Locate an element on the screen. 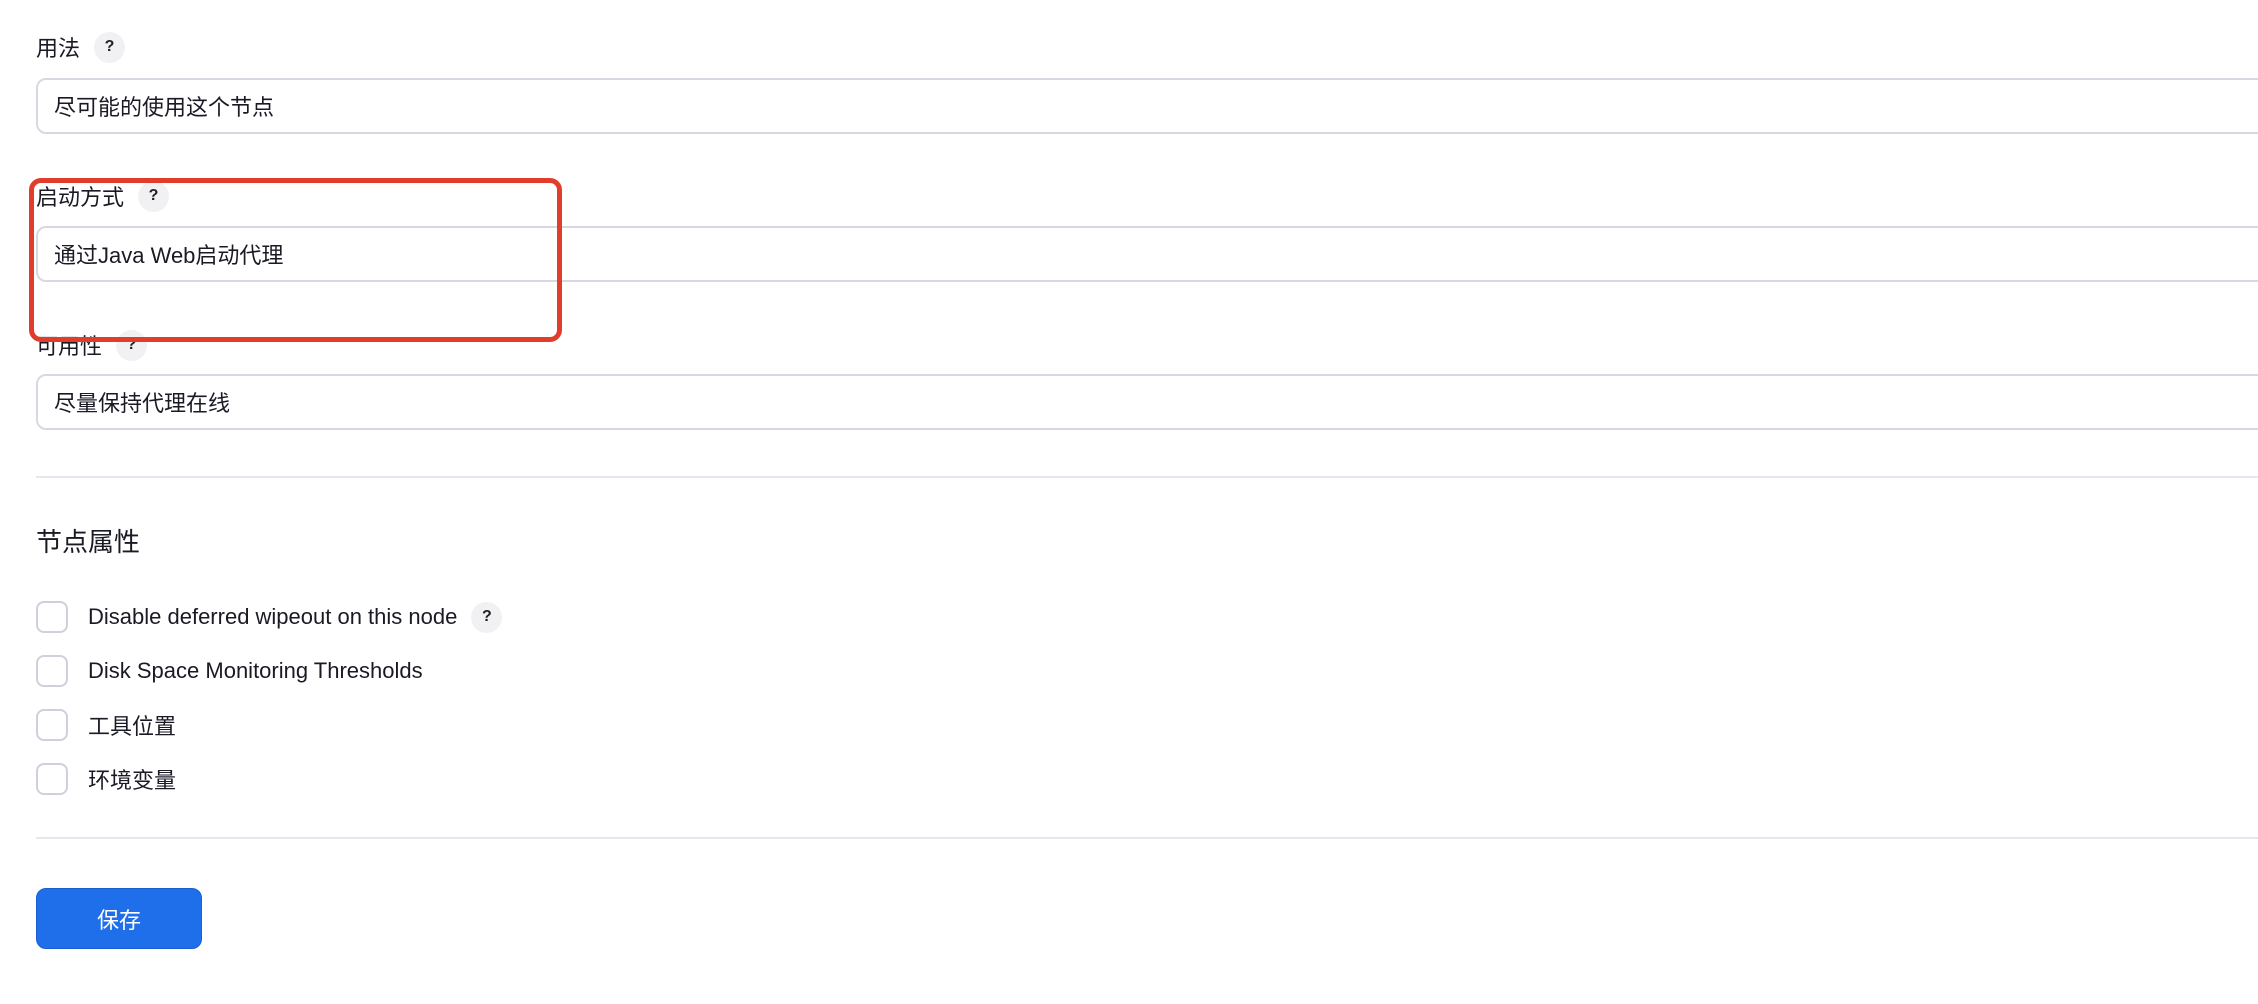 This screenshot has height=1004, width=2258. disk-space-thresholds-checkbox is located at coordinates (52, 671).